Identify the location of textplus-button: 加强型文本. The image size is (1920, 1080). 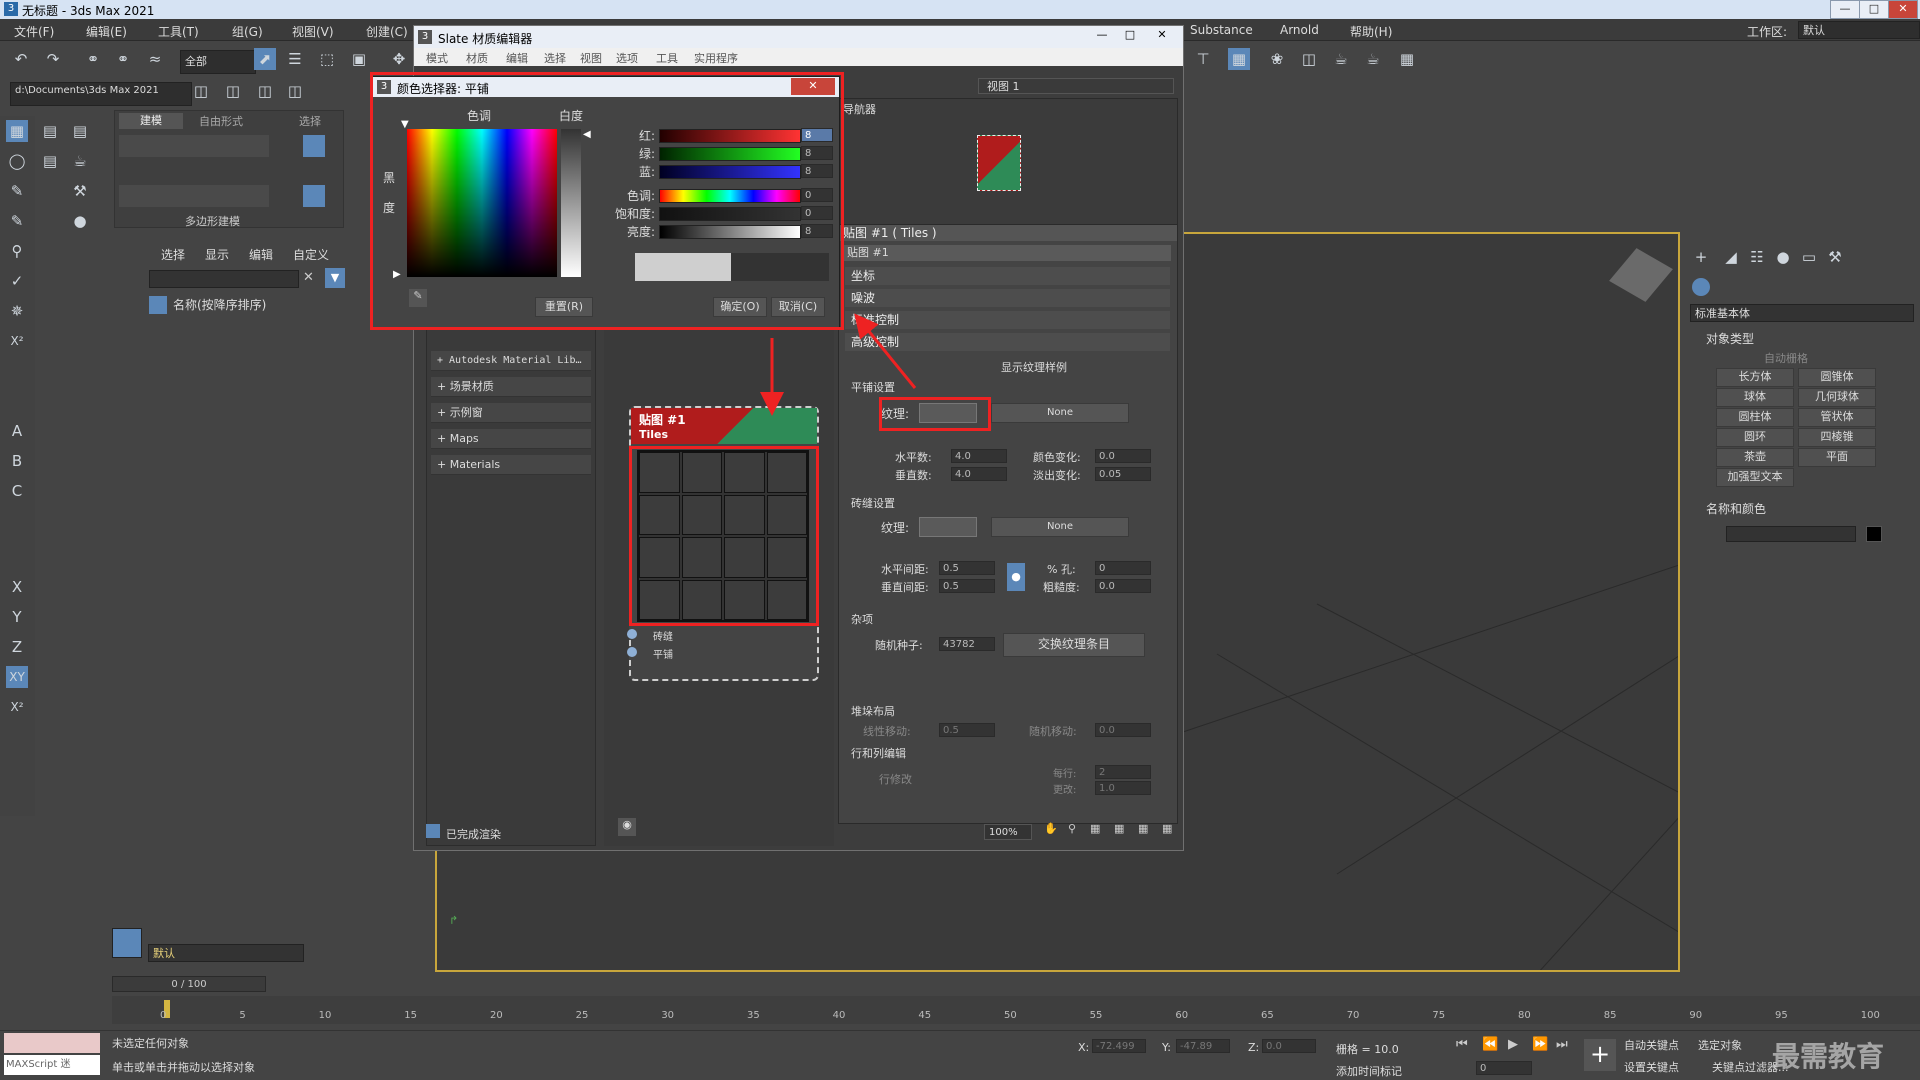
(1755, 477).